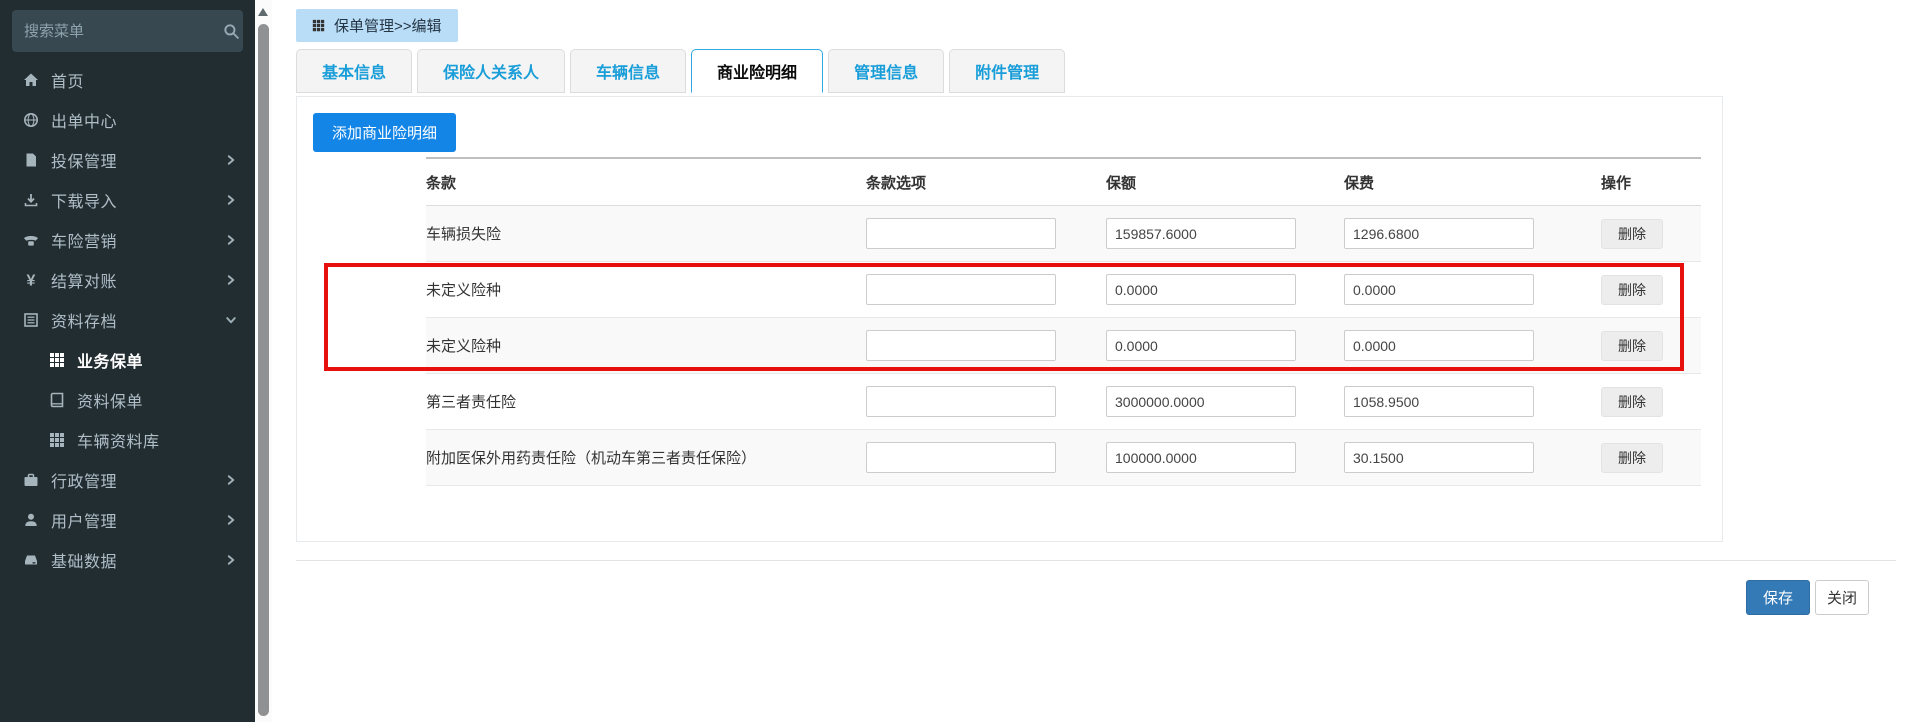 This screenshot has width=1917, height=722. I want to click on phone-icon, so click(31, 240).